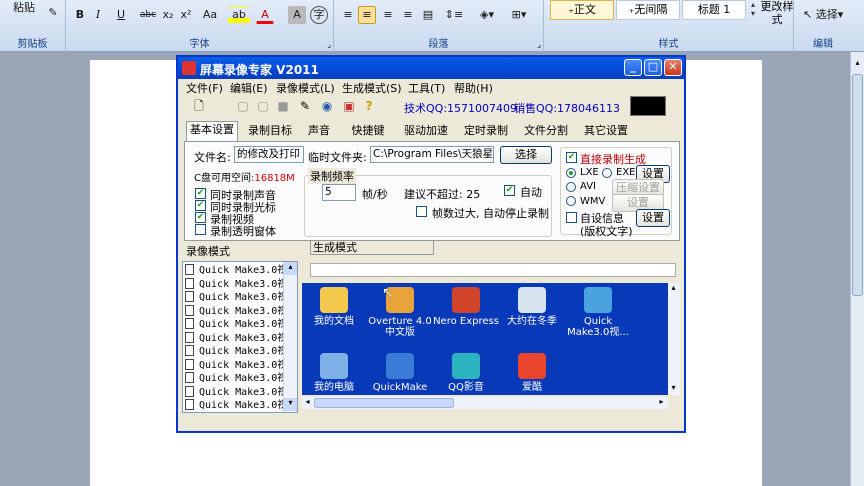 This screenshot has width=864, height=486. I want to click on change-case-button: Aa, so click(210, 15).